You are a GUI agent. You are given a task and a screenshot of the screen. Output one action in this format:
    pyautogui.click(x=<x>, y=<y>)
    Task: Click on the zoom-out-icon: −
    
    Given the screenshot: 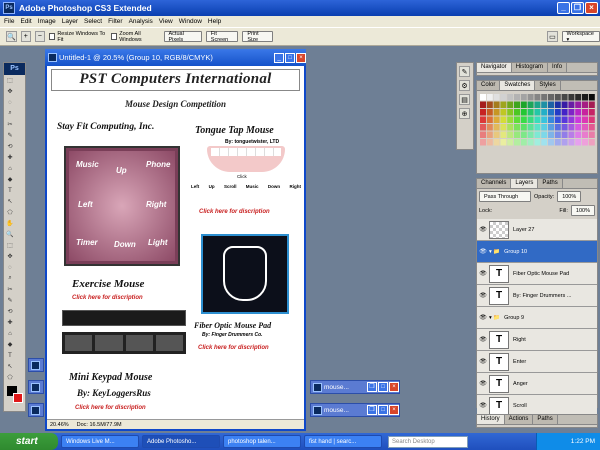 What is the action you would take?
    pyautogui.click(x=39, y=36)
    